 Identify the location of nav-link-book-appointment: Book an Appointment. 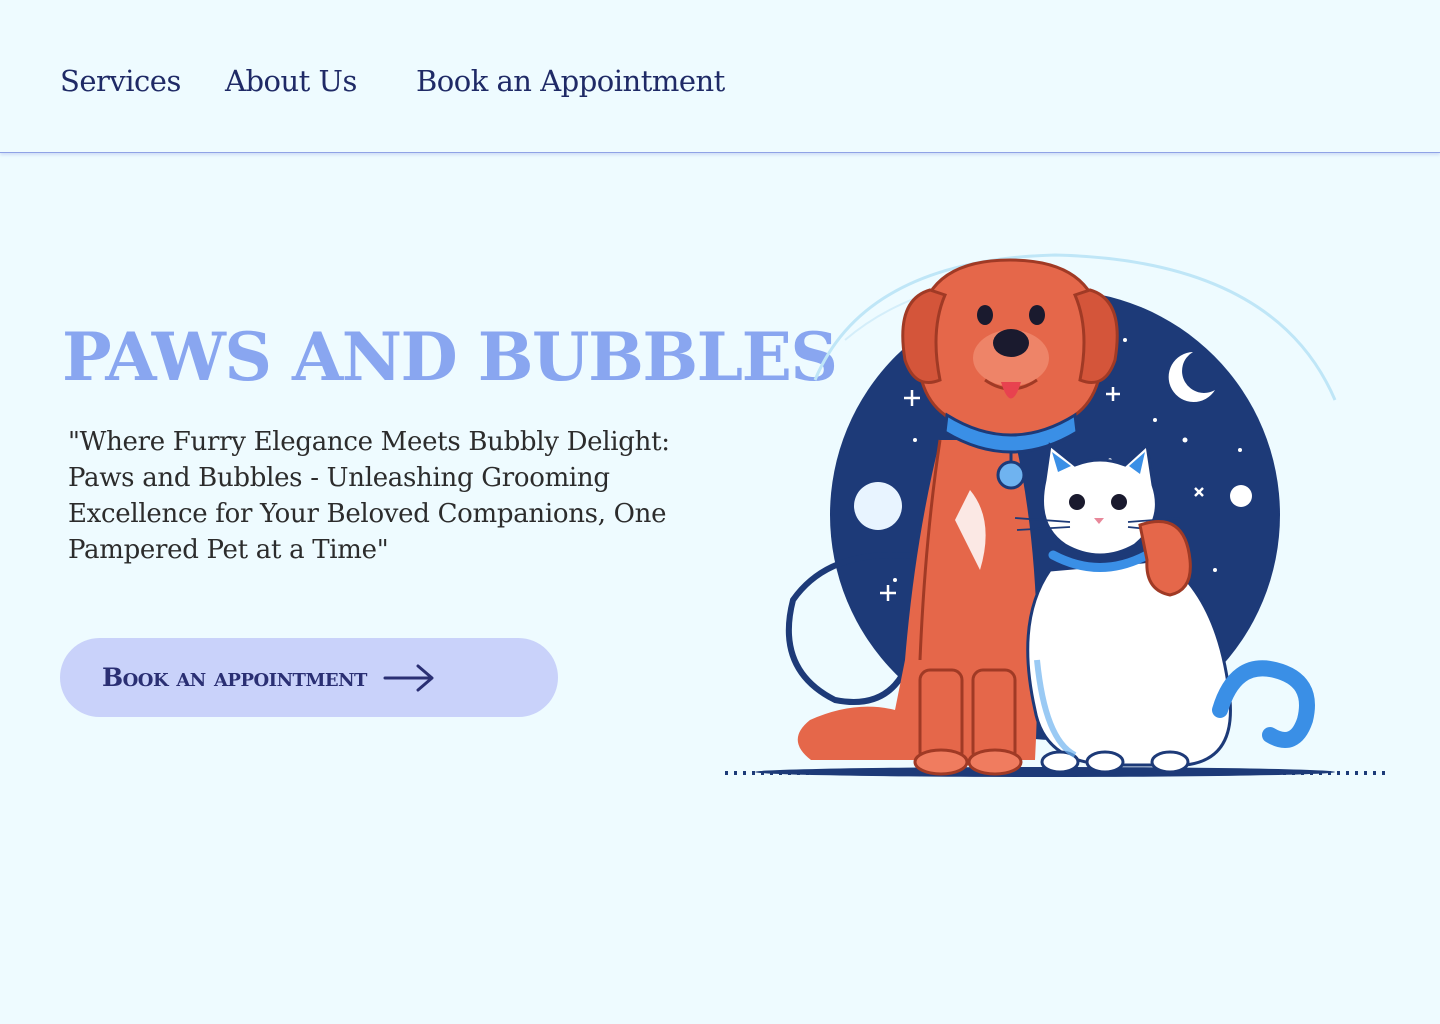
(570, 81).